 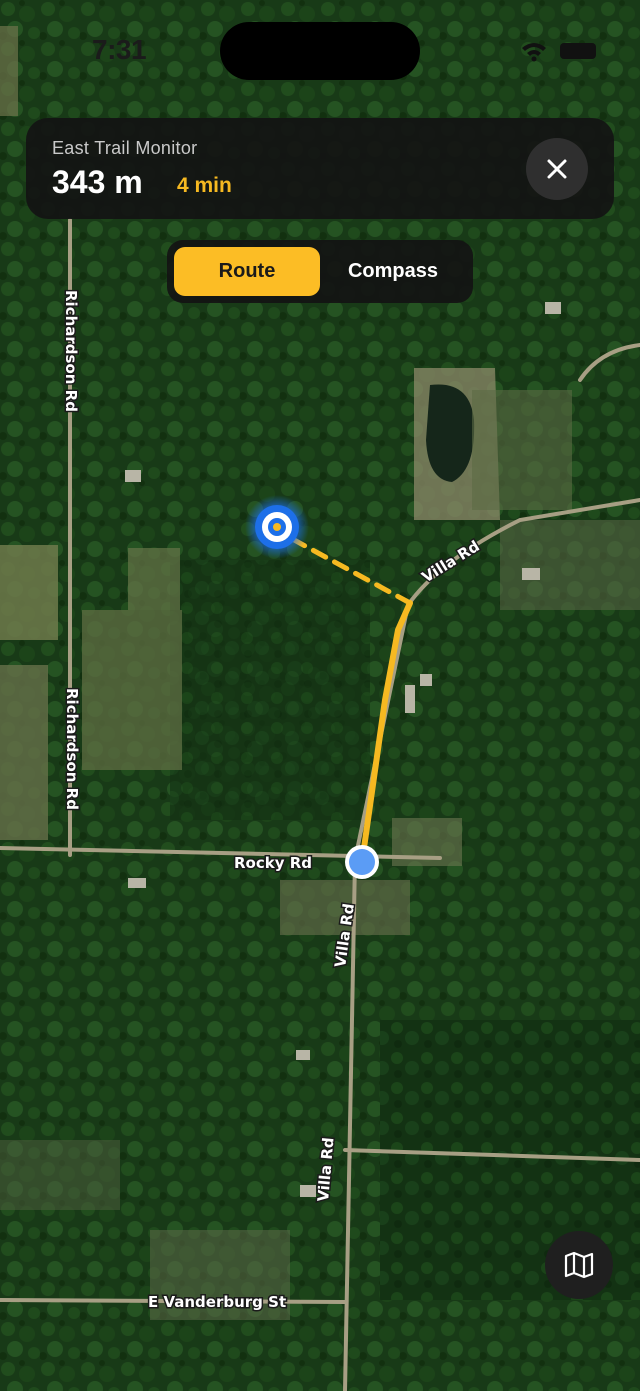 I want to click on tab-compass: Compass, so click(x=393, y=271).